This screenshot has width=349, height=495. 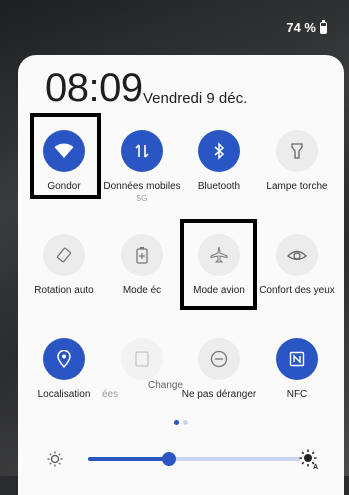 I want to click on tile-battery-saver: Mode éc, so click(x=142, y=265).